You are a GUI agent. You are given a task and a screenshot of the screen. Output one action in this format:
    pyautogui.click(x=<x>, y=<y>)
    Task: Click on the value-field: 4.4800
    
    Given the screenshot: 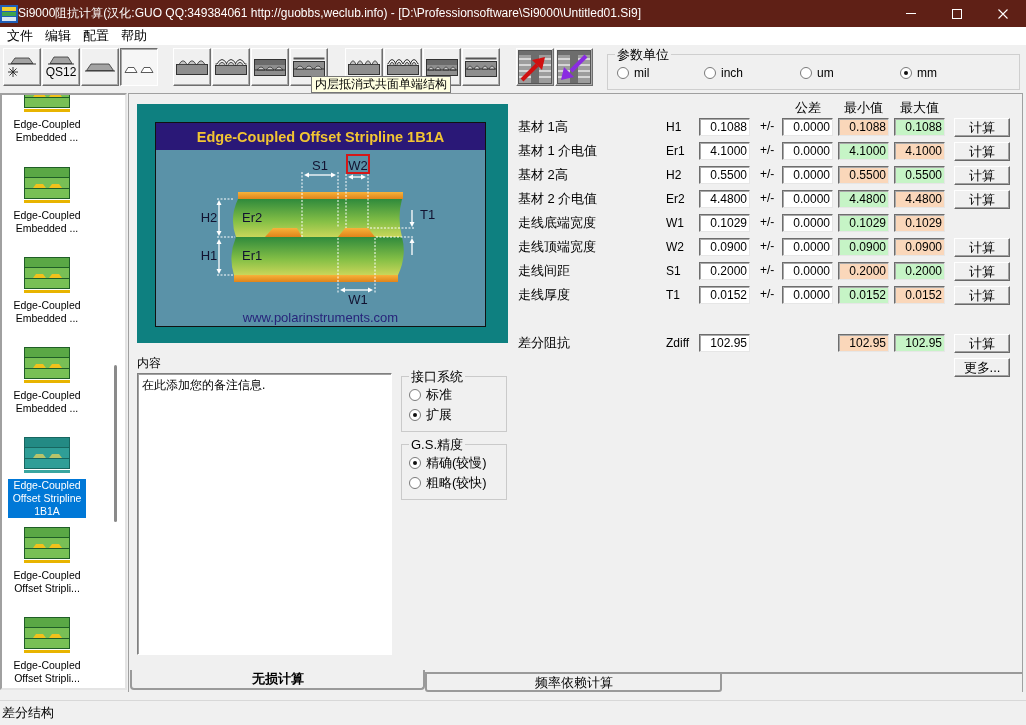 What is the action you would take?
    pyautogui.click(x=724, y=199)
    